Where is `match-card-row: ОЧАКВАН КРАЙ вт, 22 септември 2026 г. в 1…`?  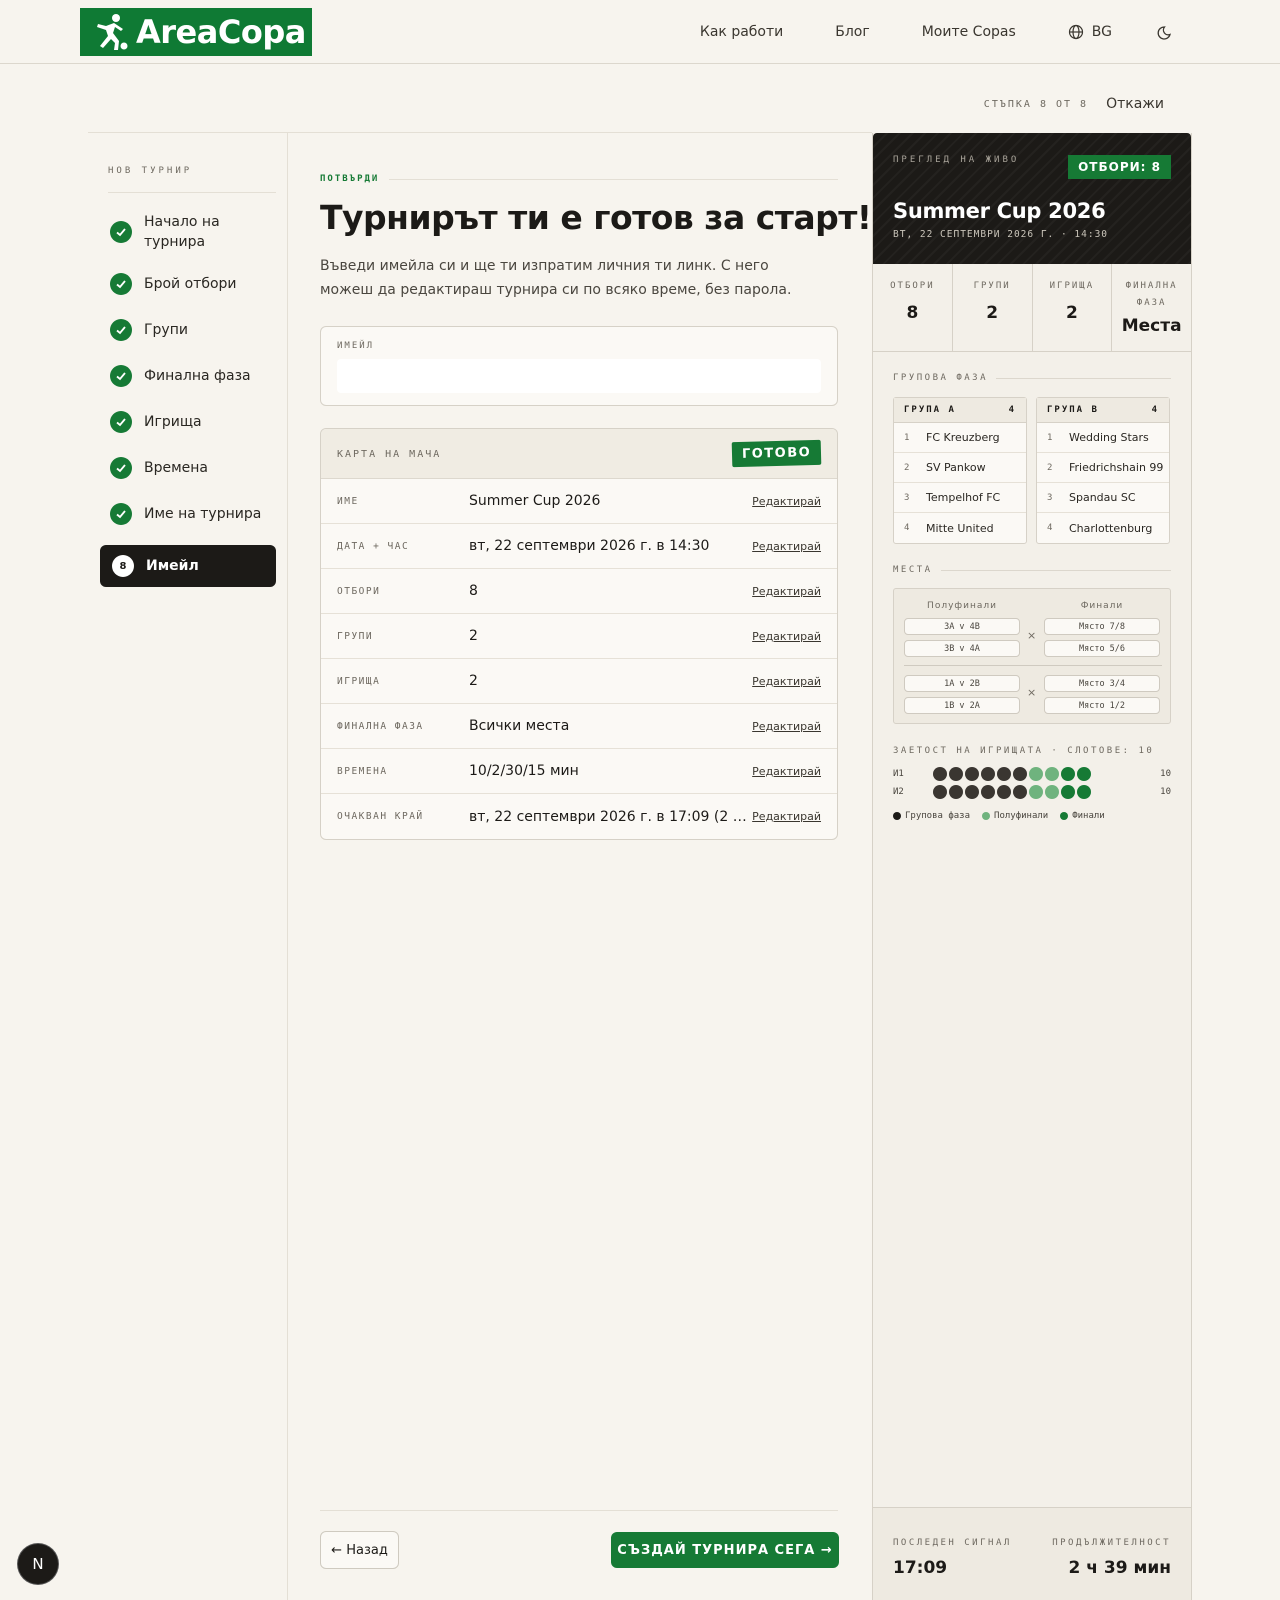 match-card-row: ОЧАКВАН КРАЙ вт, 22 септември 2026 г. в 1… is located at coordinates (579, 816).